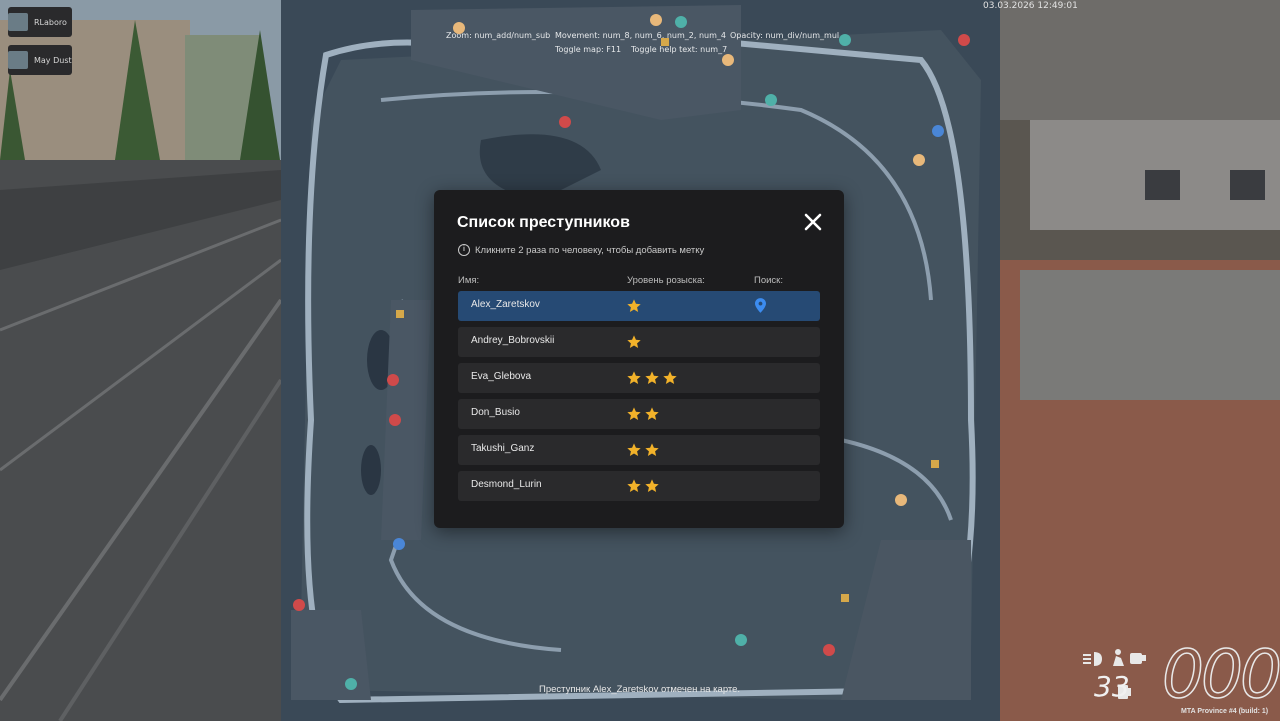  Describe the element at coordinates (506, 484) in the screenshot. I see `criminal-name: Desmond_Lurin` at that location.